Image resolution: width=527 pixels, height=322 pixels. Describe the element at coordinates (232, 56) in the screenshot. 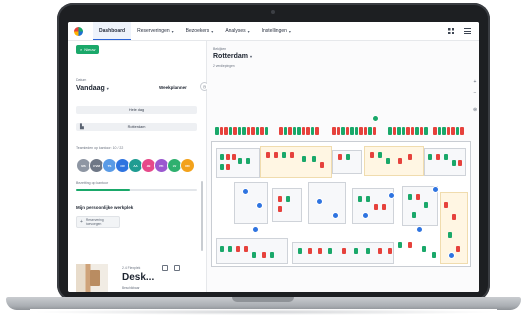

I see `location-dropdown: Rotterdam ▾` at that location.